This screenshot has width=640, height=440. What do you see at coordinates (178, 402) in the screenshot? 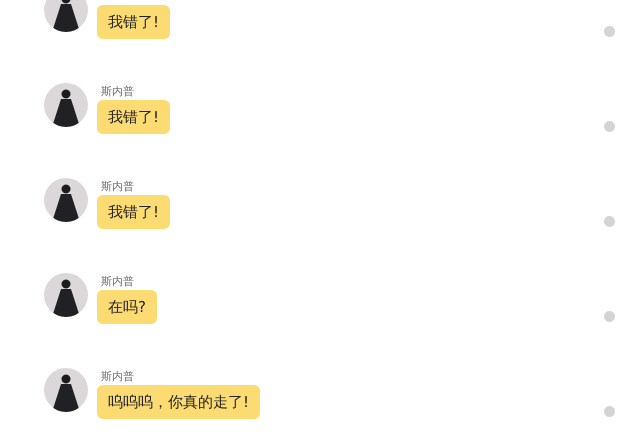
I see `message-bubble: 呜呜呜，你真的走了!` at bounding box center [178, 402].